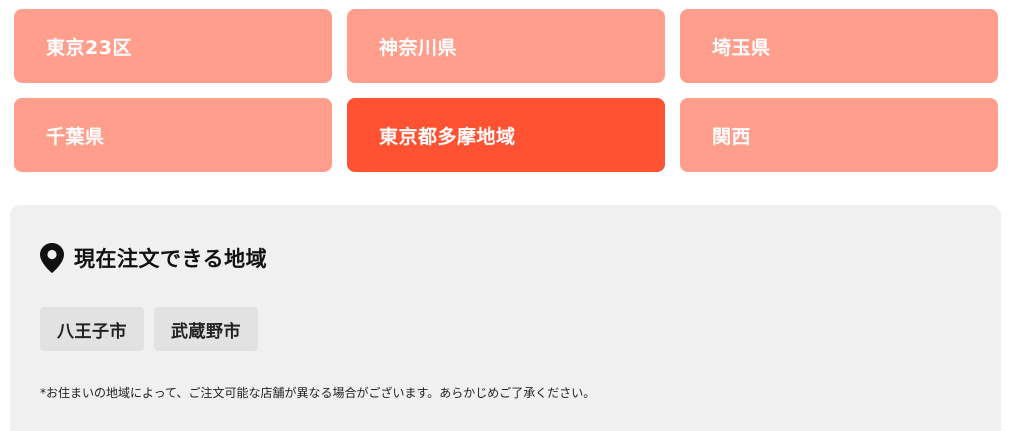 This screenshot has height=431, width=1024. I want to click on map-pin-icon, so click(52, 258).